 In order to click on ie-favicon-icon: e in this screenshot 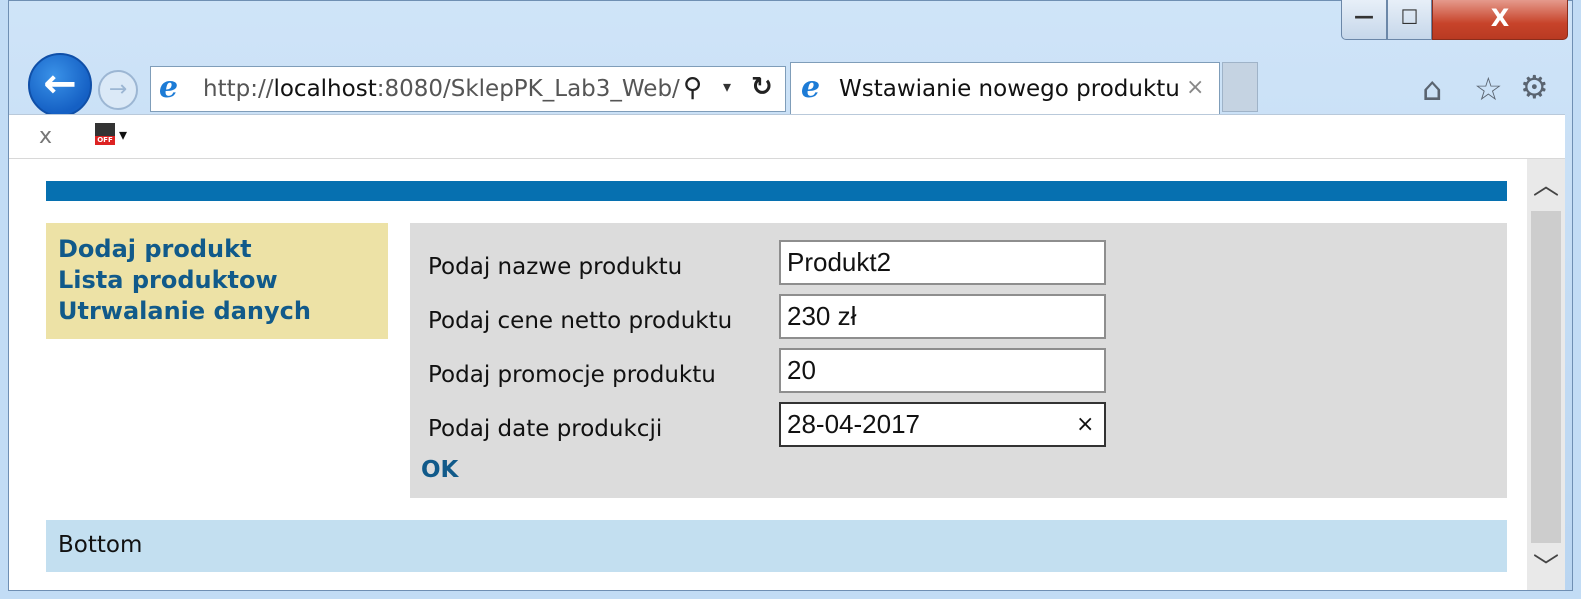, I will do `click(811, 87)`.